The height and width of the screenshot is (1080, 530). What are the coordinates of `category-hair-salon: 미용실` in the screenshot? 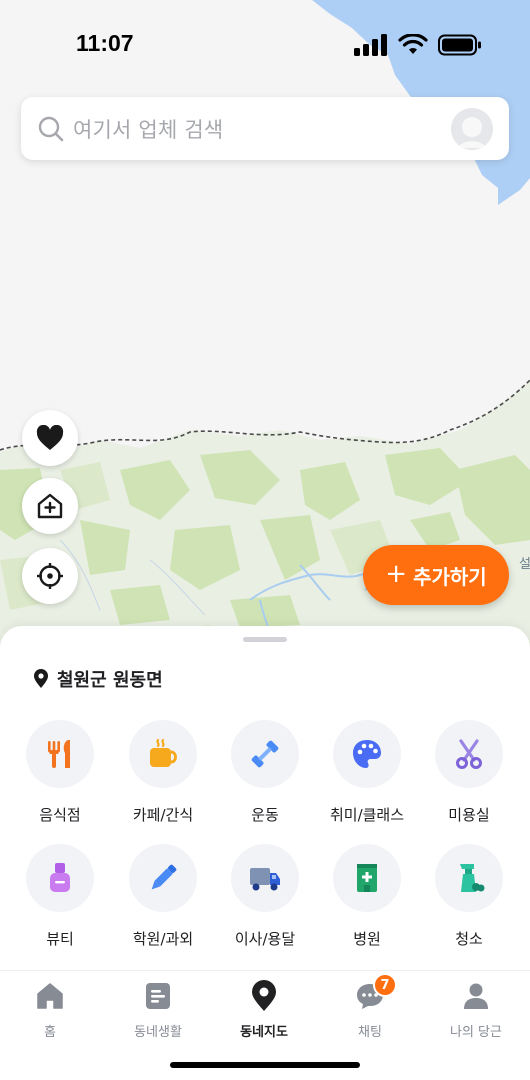 It's located at (469, 772).